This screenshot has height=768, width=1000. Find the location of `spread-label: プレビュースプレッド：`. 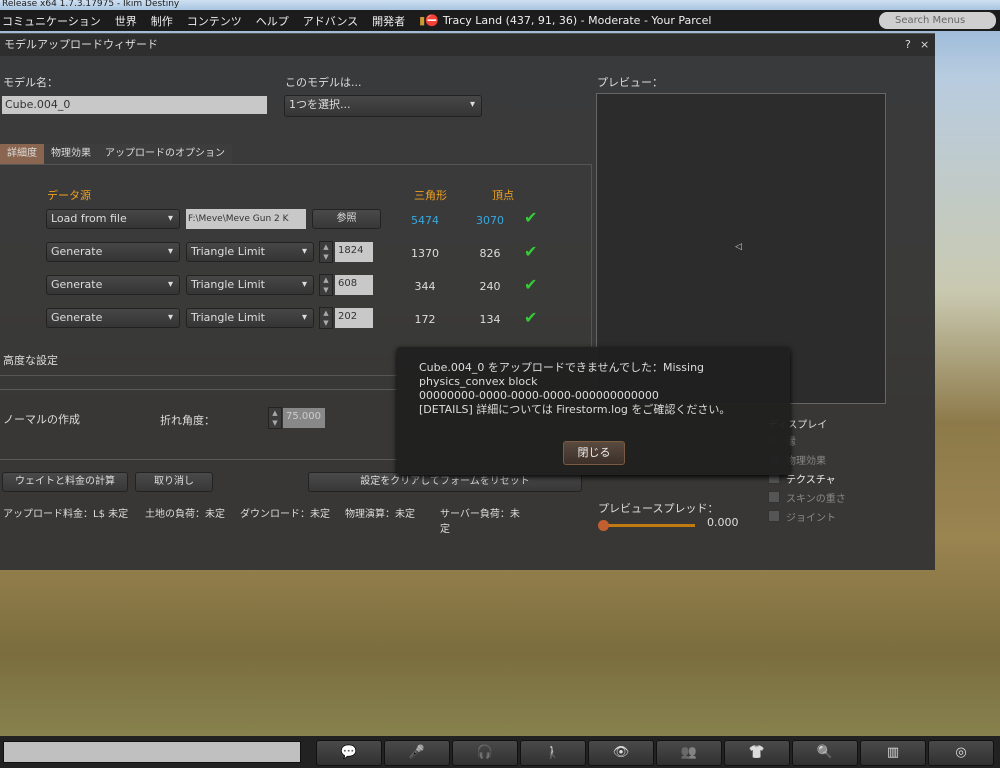

spread-label: プレビュースプレッド： is located at coordinates (658, 508).